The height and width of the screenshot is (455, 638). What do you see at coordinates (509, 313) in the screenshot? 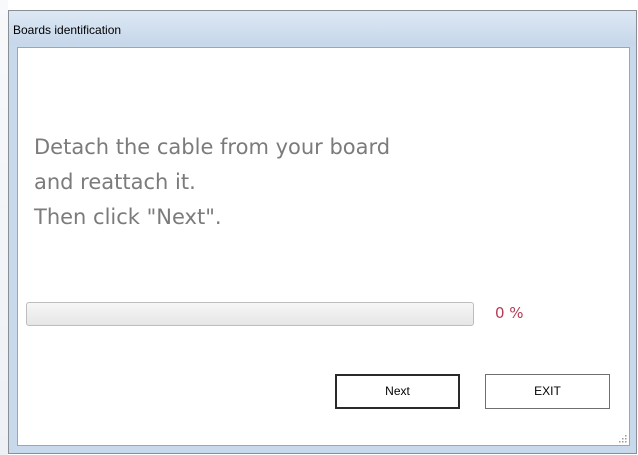
I see `progress-percent-label: 0 %` at bounding box center [509, 313].